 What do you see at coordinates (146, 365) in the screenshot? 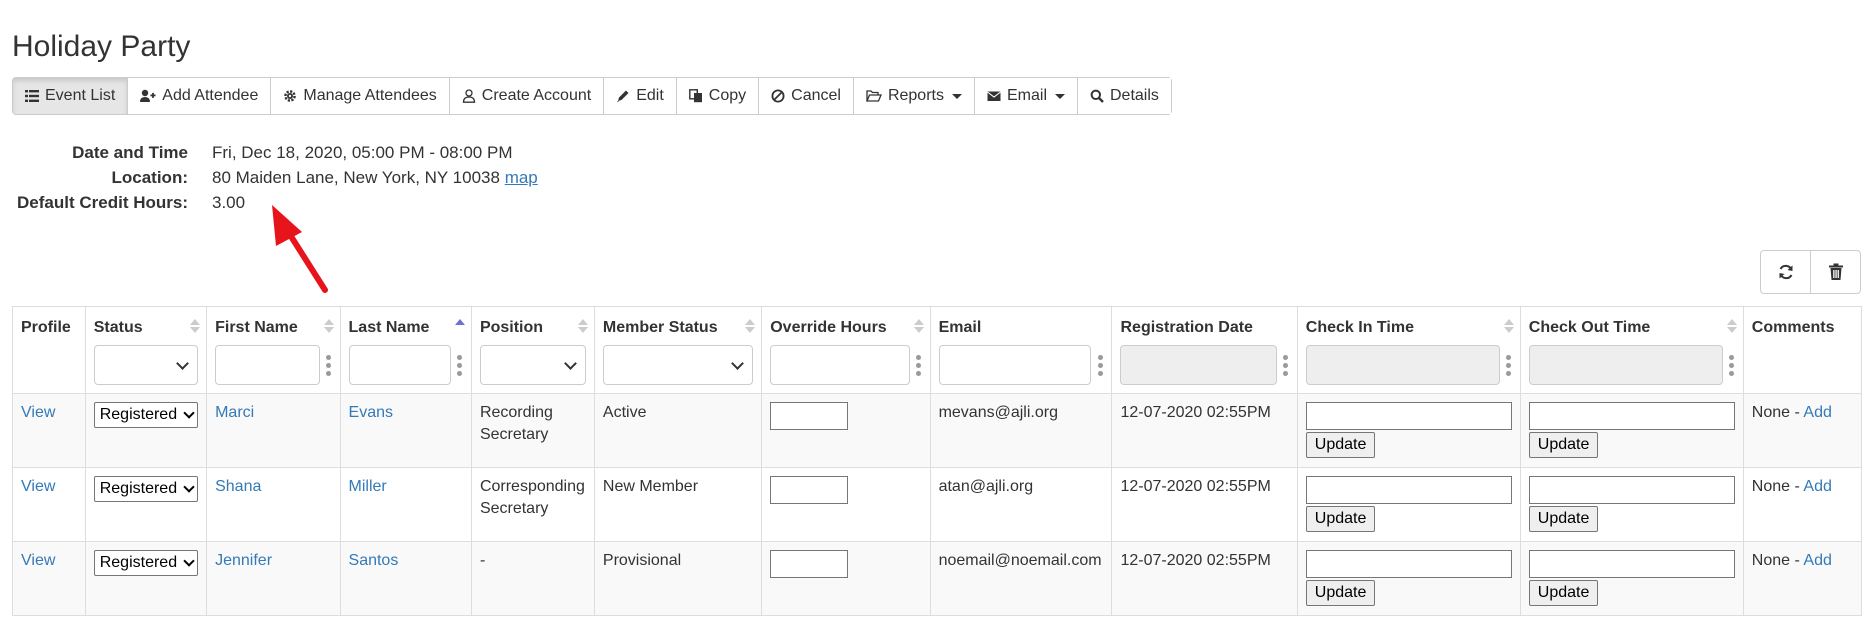
I see `status-filter-select` at bounding box center [146, 365].